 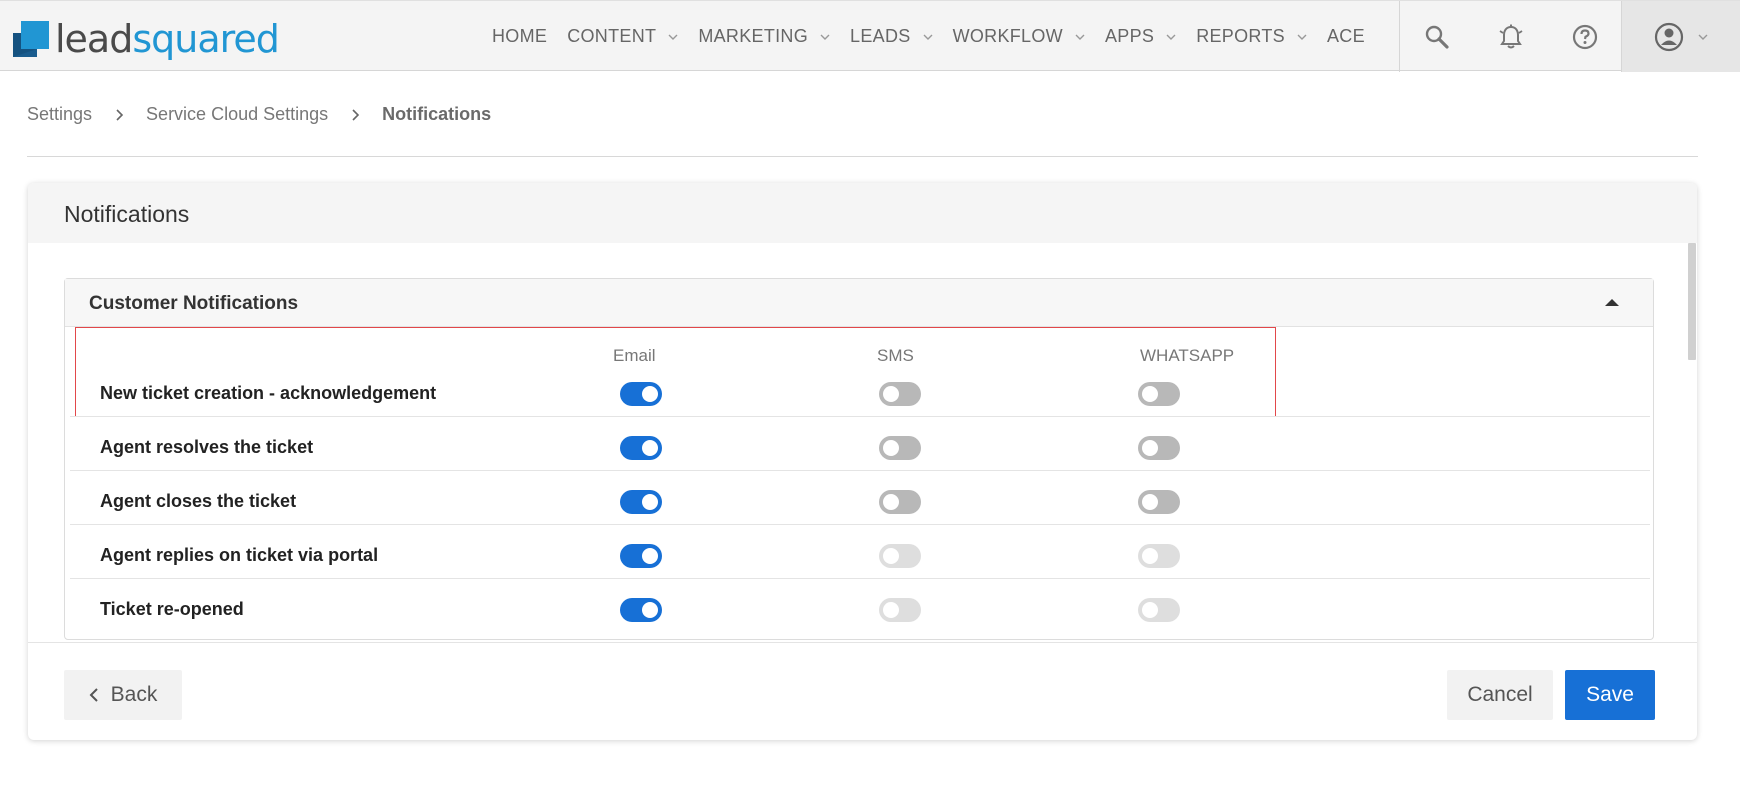 What do you see at coordinates (1187, 355) in the screenshot?
I see `column-header-whatsapp: WHATSAPP` at bounding box center [1187, 355].